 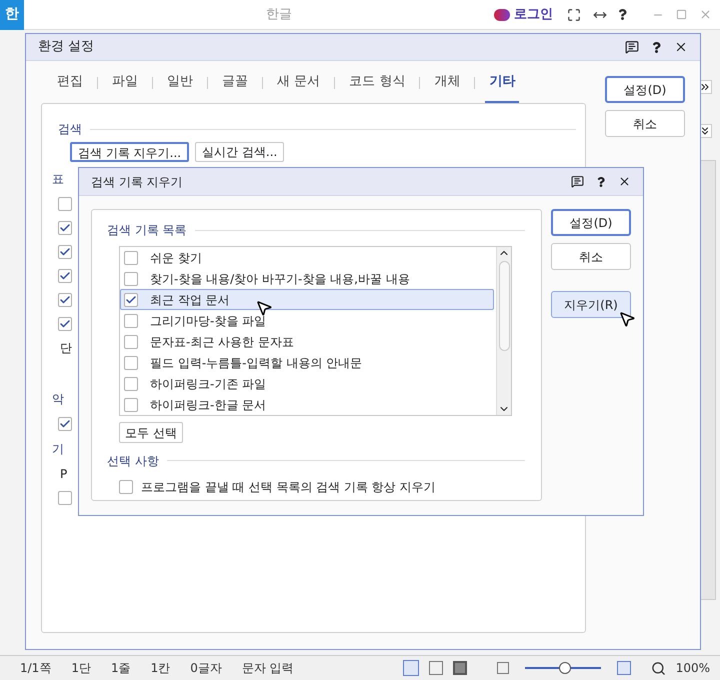 I want to click on section-heading: 표, so click(x=58, y=179).